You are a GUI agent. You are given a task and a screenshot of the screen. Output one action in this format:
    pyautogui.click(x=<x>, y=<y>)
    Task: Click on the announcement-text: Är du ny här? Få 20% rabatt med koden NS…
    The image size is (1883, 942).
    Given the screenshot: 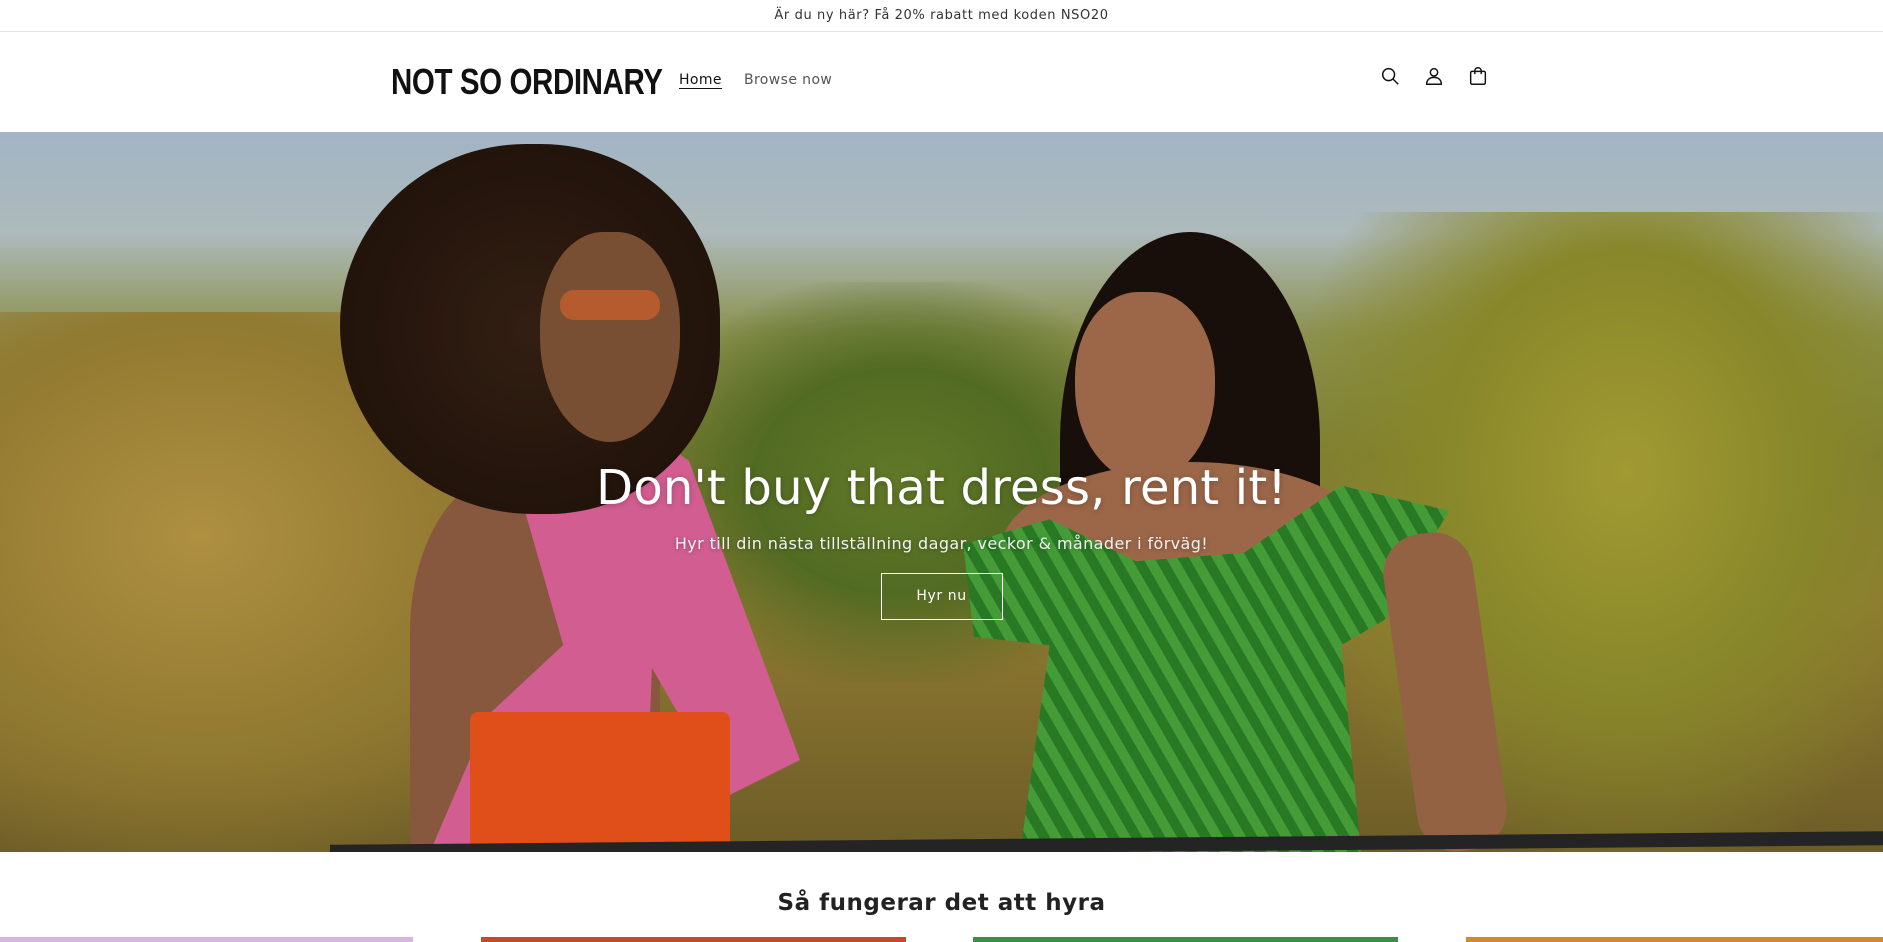 What is the action you would take?
    pyautogui.click(x=941, y=15)
    